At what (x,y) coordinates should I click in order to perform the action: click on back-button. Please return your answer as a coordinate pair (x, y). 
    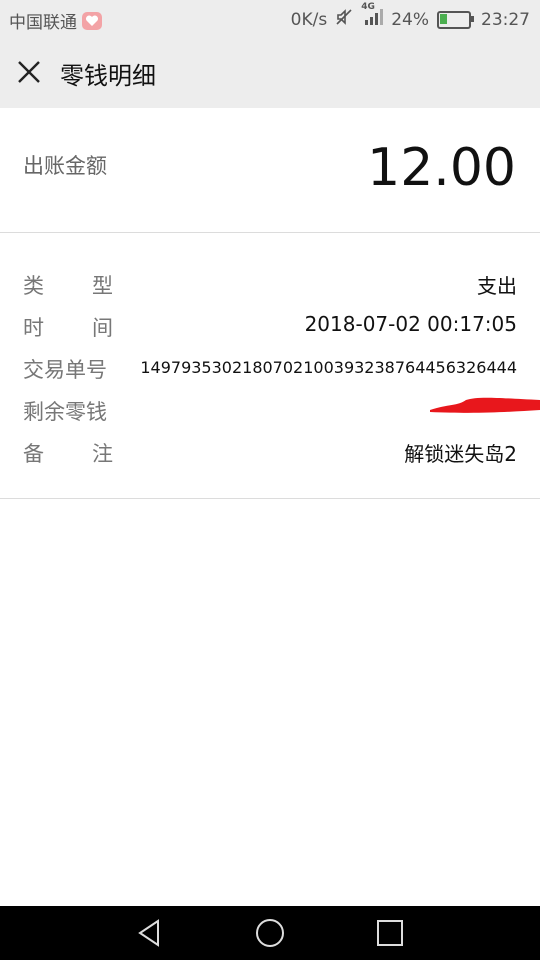
    Looking at the image, I should click on (150, 933).